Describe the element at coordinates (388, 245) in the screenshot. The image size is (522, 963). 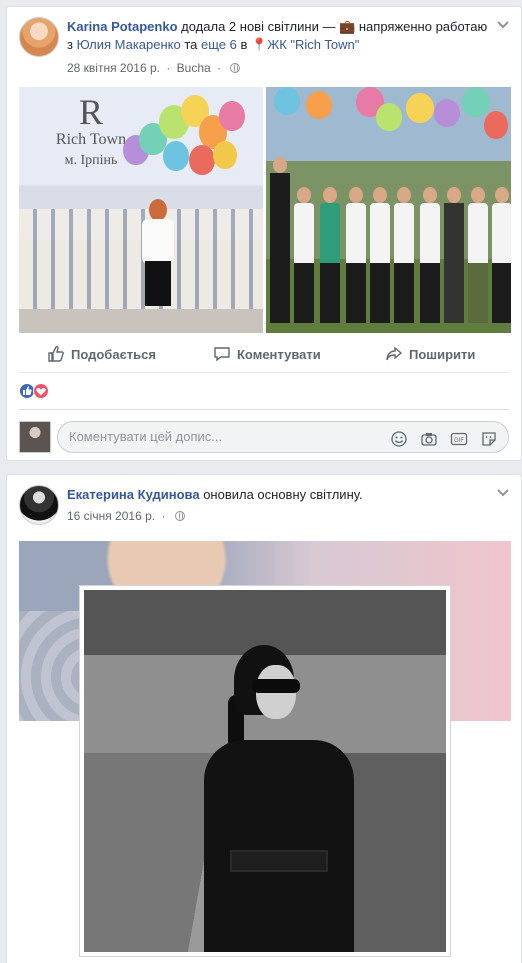
I see `team-group` at that location.